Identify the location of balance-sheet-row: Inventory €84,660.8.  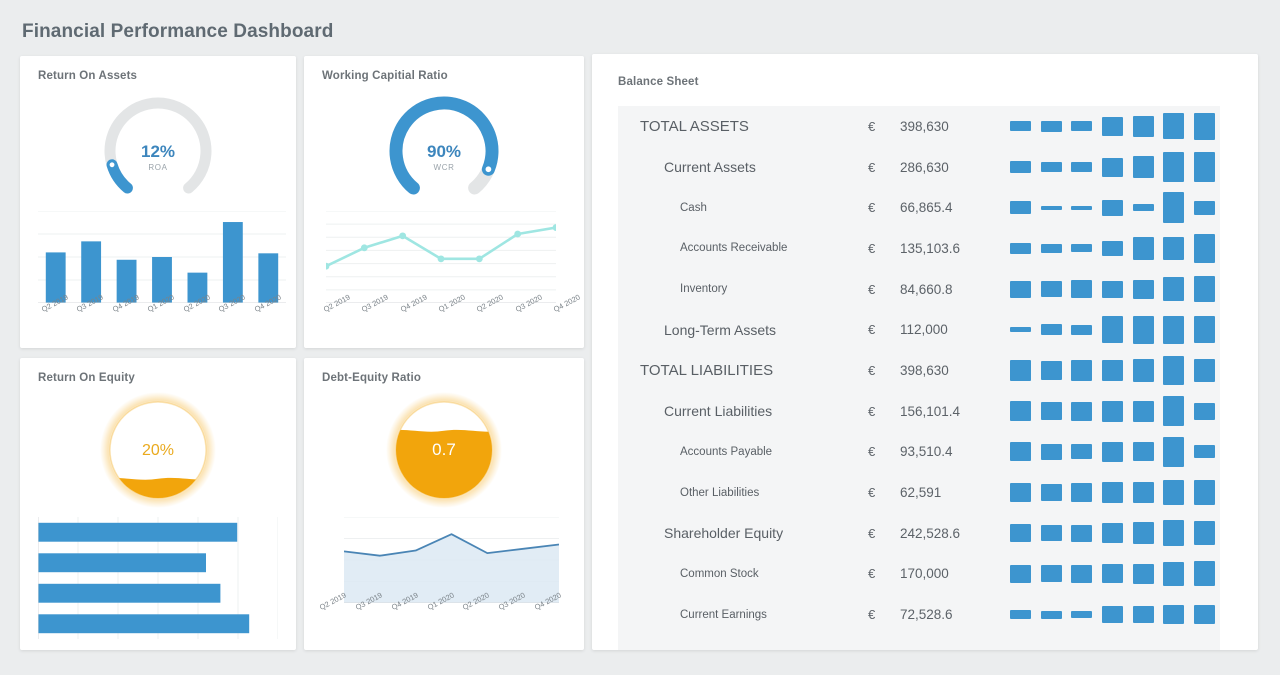
(919, 289).